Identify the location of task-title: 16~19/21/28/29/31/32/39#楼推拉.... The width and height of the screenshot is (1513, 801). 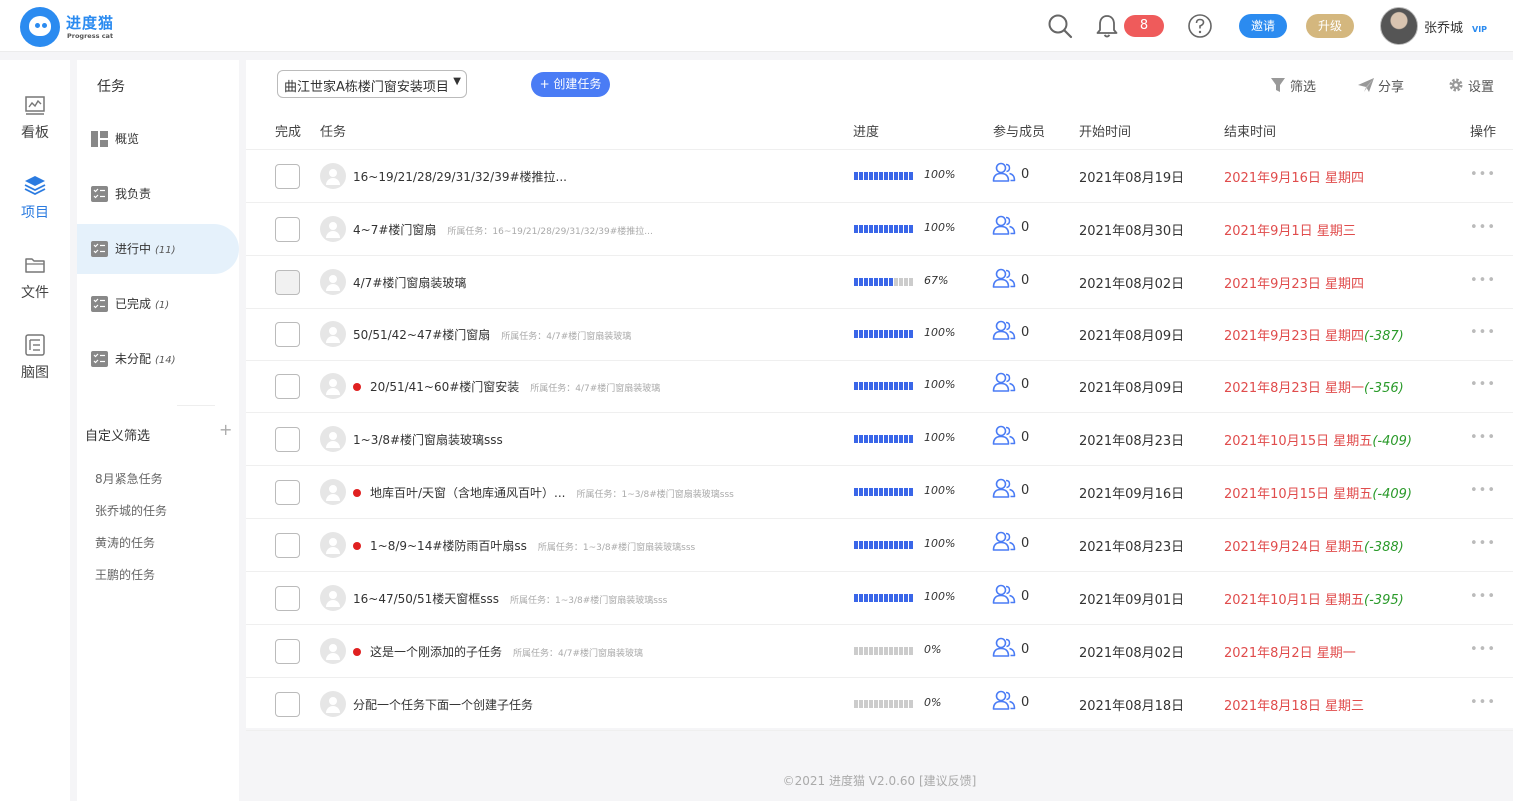
(460, 176).